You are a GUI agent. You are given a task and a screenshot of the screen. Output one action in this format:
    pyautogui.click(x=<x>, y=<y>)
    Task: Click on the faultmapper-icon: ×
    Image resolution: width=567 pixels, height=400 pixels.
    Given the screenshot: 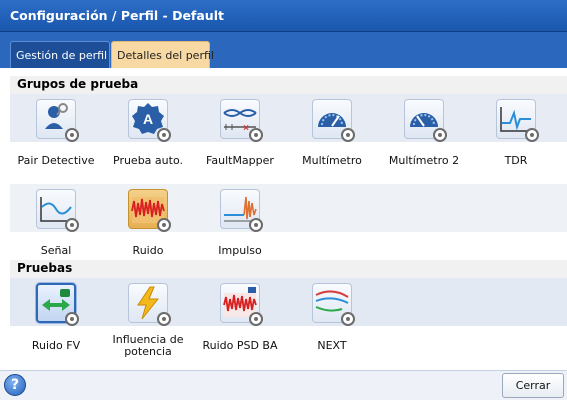 What is the action you would take?
    pyautogui.click(x=241, y=120)
    